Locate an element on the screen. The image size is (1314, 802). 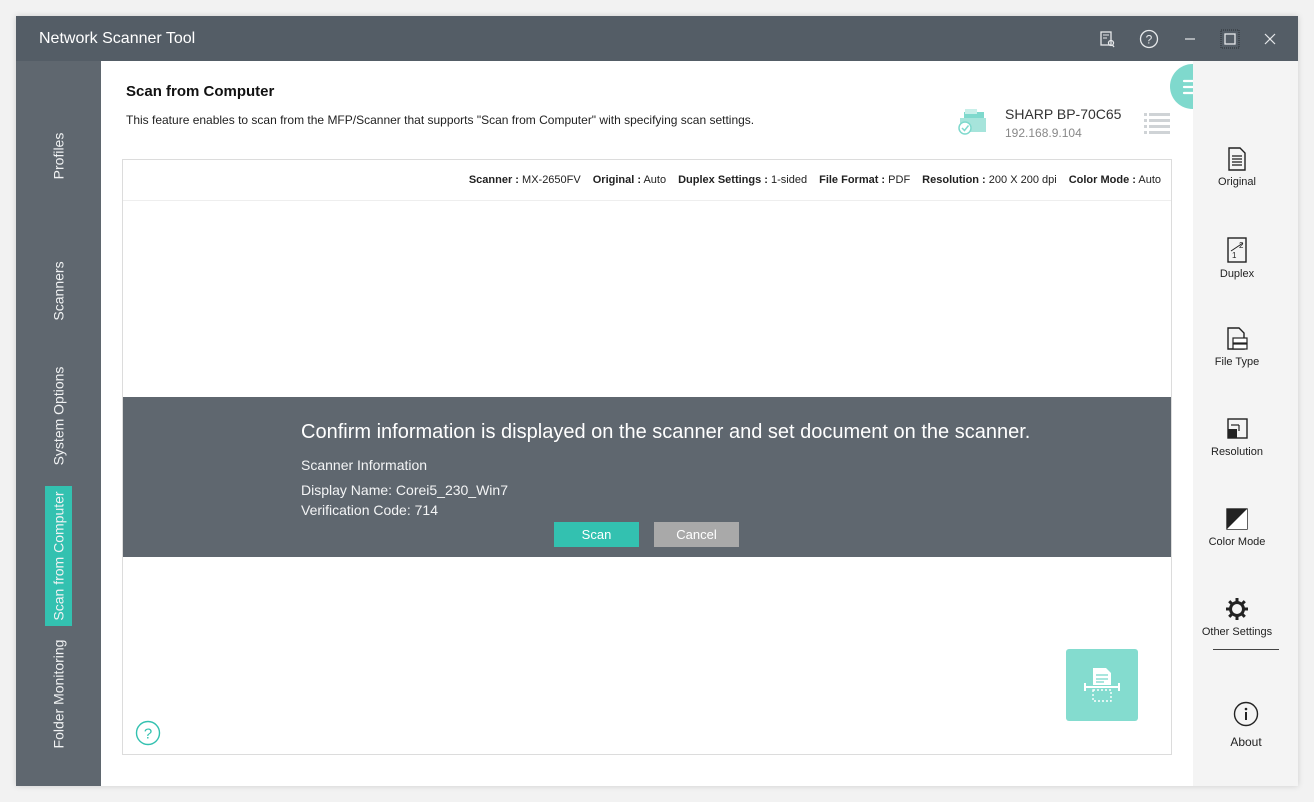
summary-original: Original : Auto is located at coordinates (629, 180).